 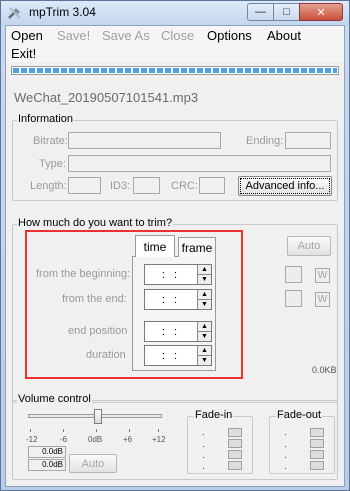 I want to click on id3-field, so click(x=146, y=185).